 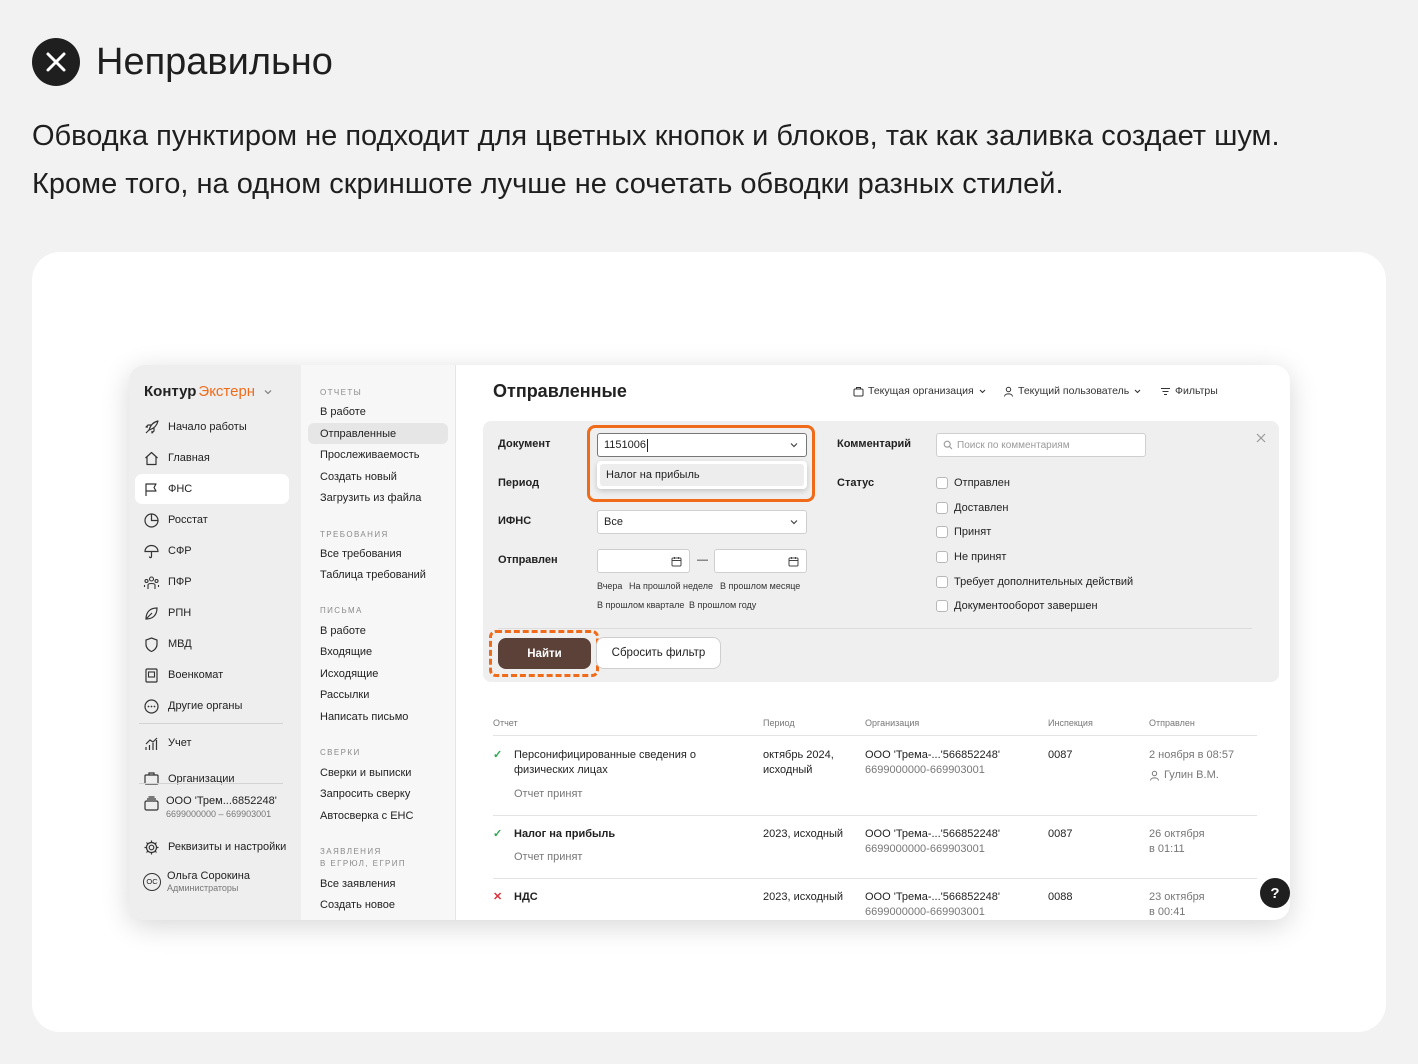 I want to click on current-user-dropdown: Текущий пользователь, so click(x=1072, y=391).